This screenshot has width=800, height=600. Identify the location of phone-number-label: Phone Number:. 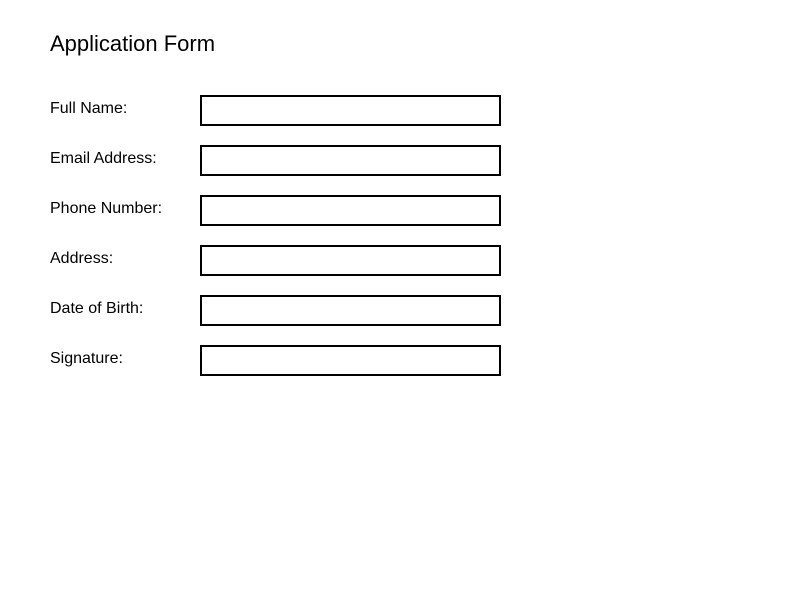
(106, 208).